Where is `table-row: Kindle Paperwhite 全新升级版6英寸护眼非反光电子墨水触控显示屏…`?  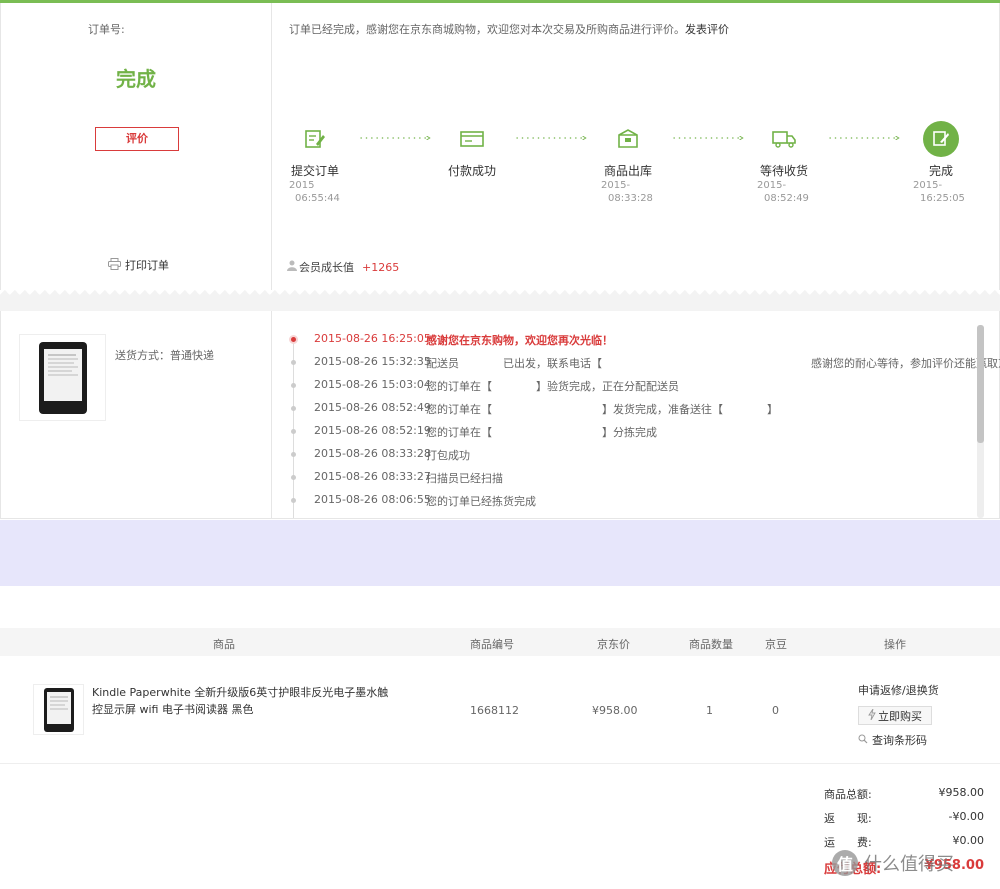 table-row: Kindle Paperwhite 全新升级版6英寸护眼非反光电子墨水触控显示屏… is located at coordinates (500, 710).